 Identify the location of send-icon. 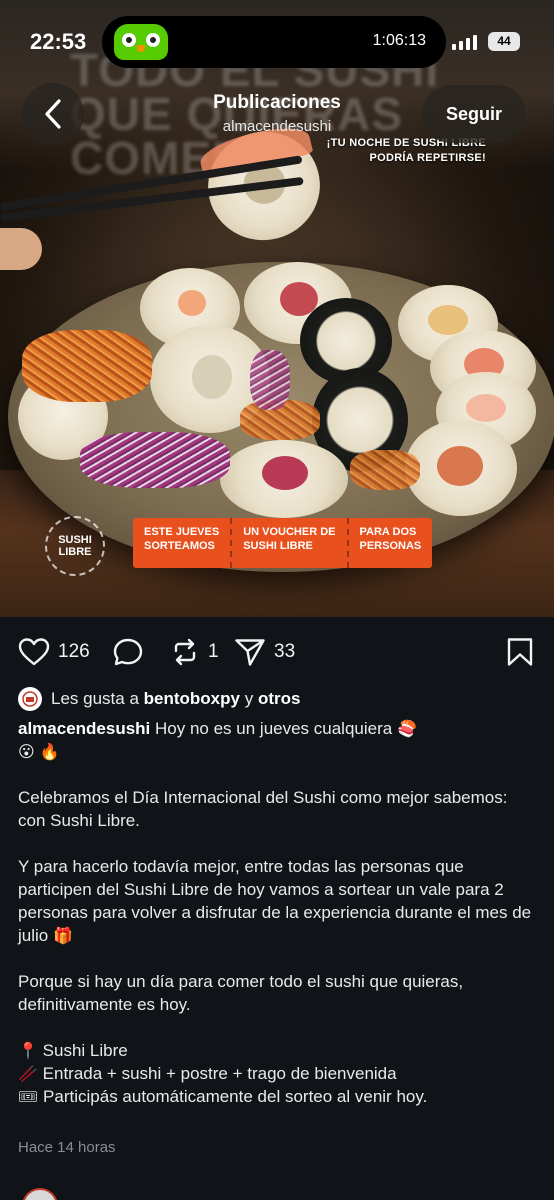
(250, 652).